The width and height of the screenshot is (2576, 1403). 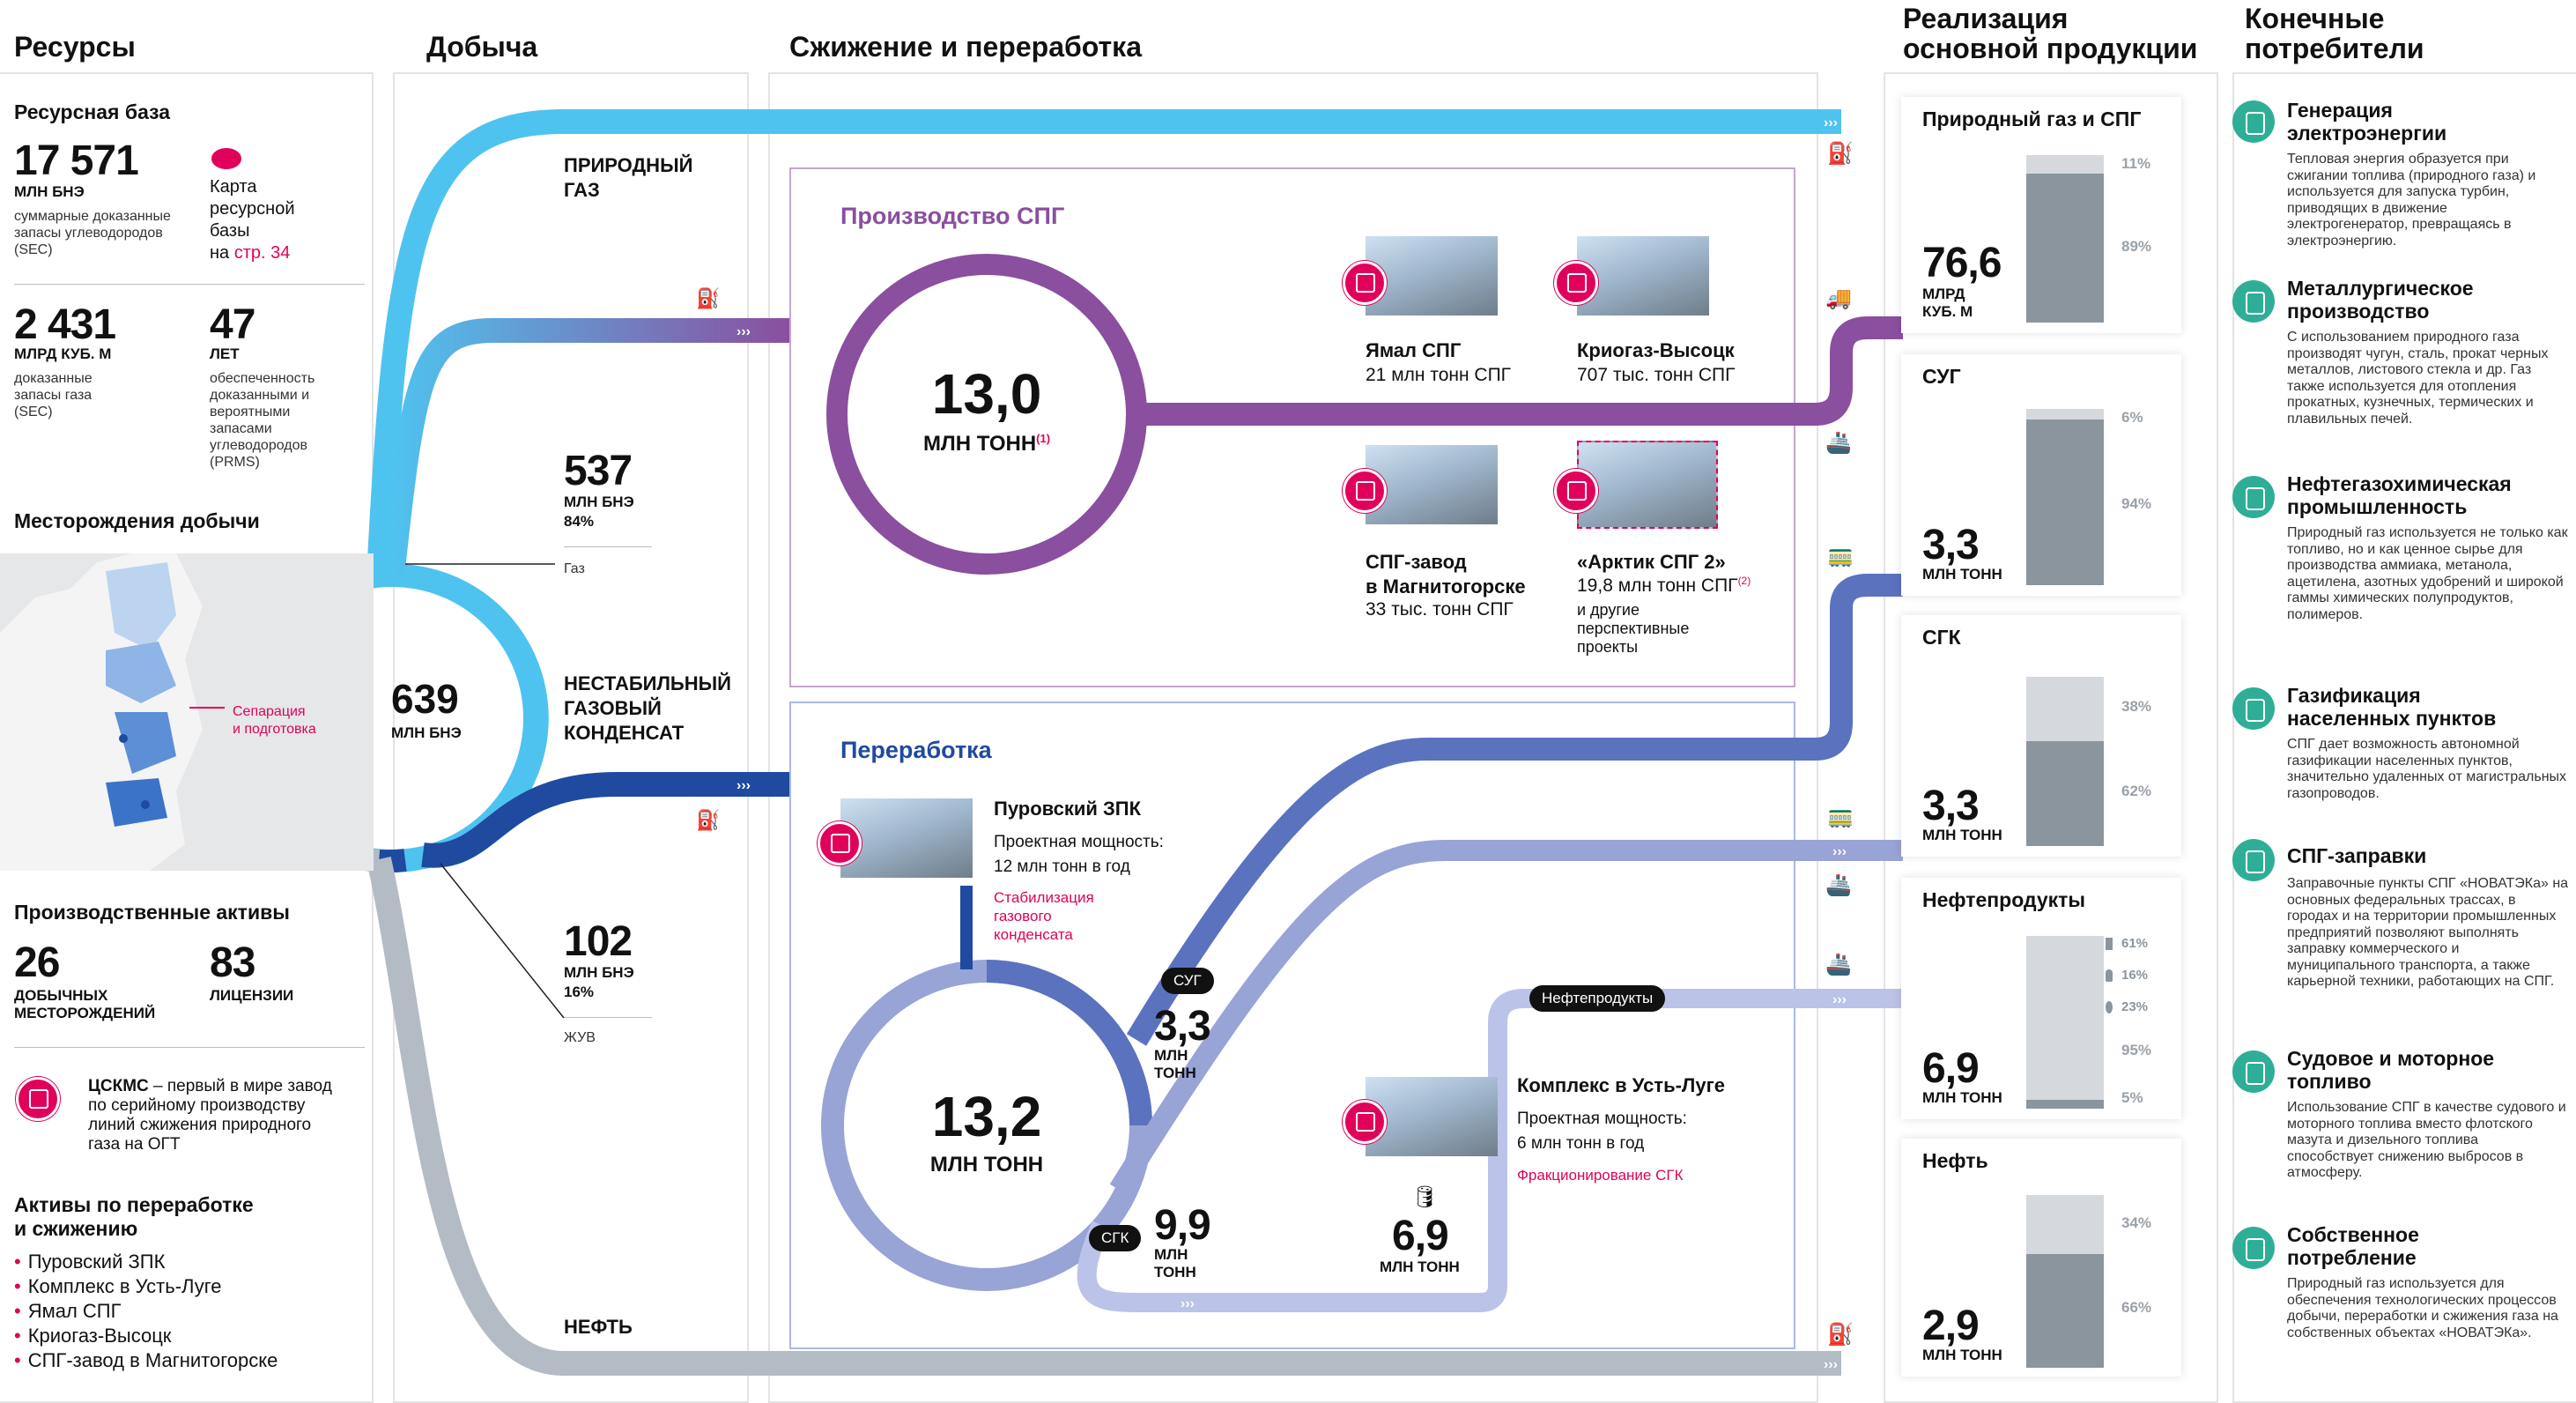 I want to click on map-link: Карта ресурсной базы на стр. 34, so click(x=252, y=220).